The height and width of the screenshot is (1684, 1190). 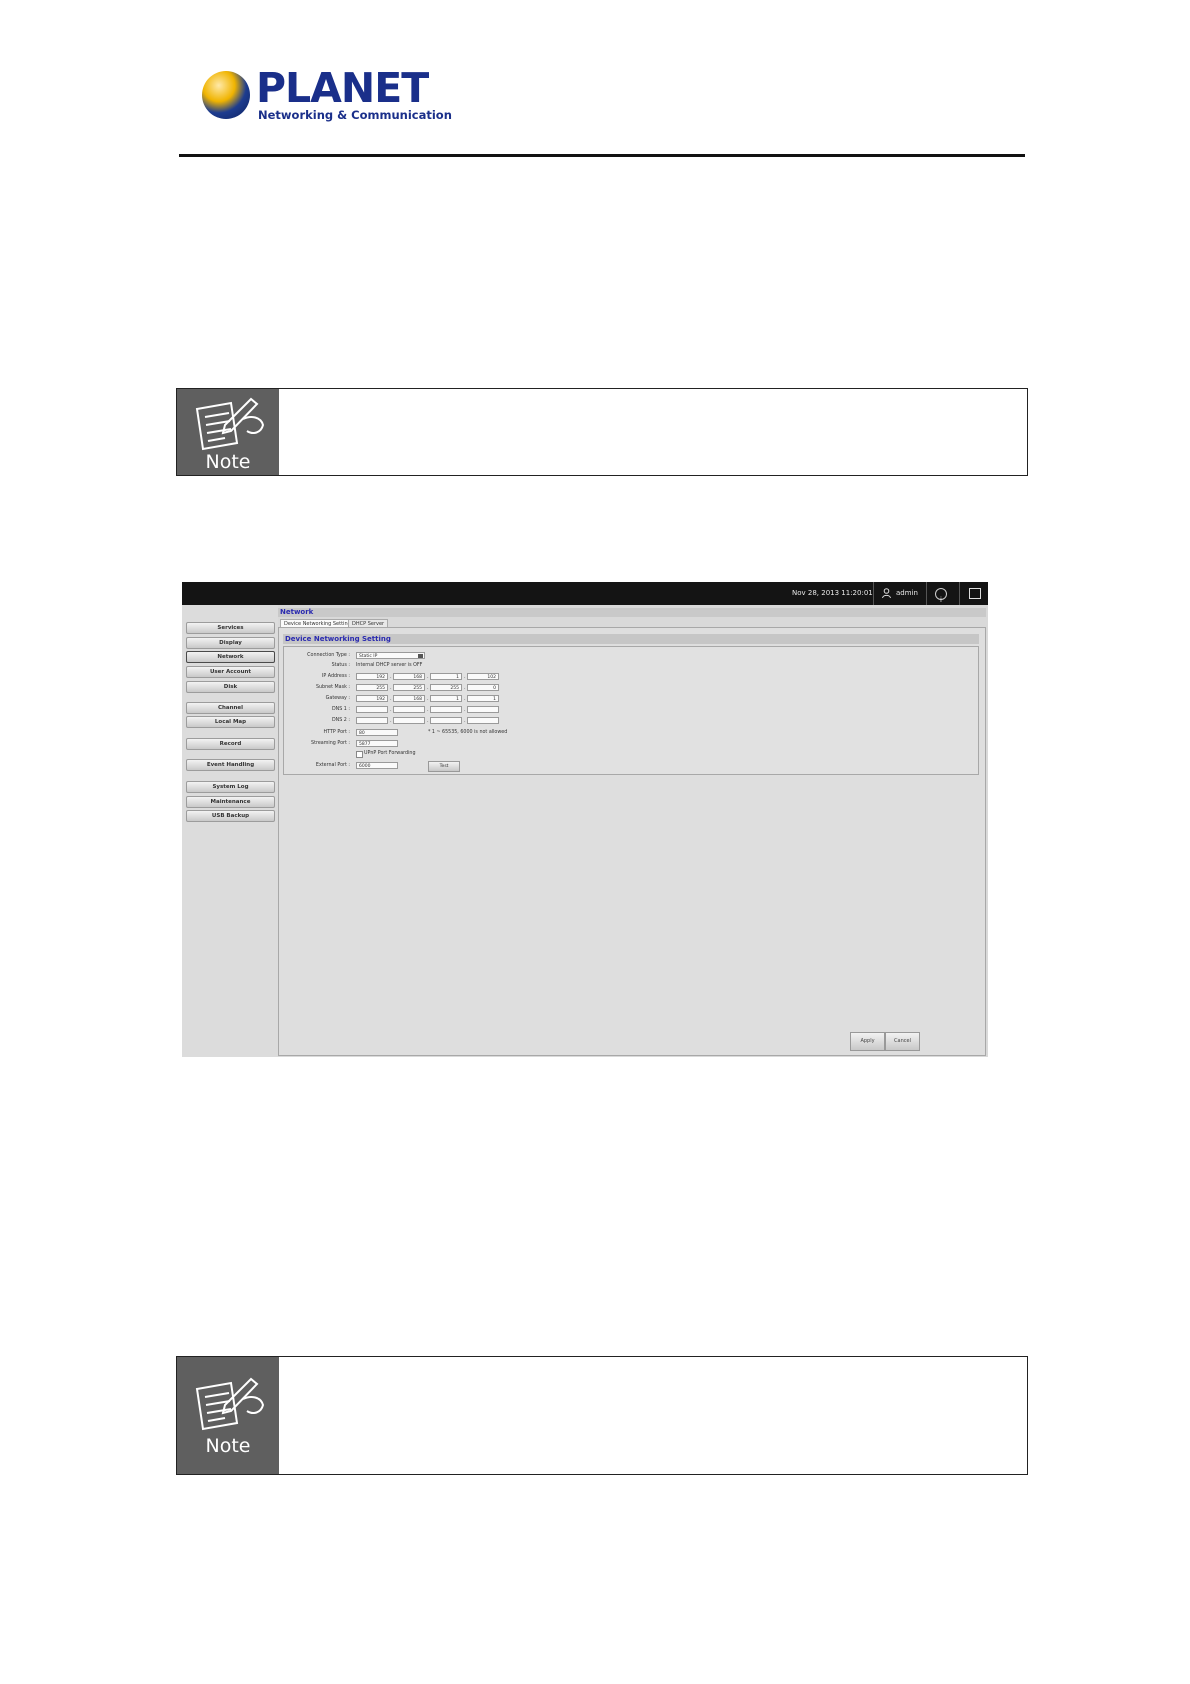 What do you see at coordinates (483, 676) in the screenshot?
I see `ip-octet-4: 102` at bounding box center [483, 676].